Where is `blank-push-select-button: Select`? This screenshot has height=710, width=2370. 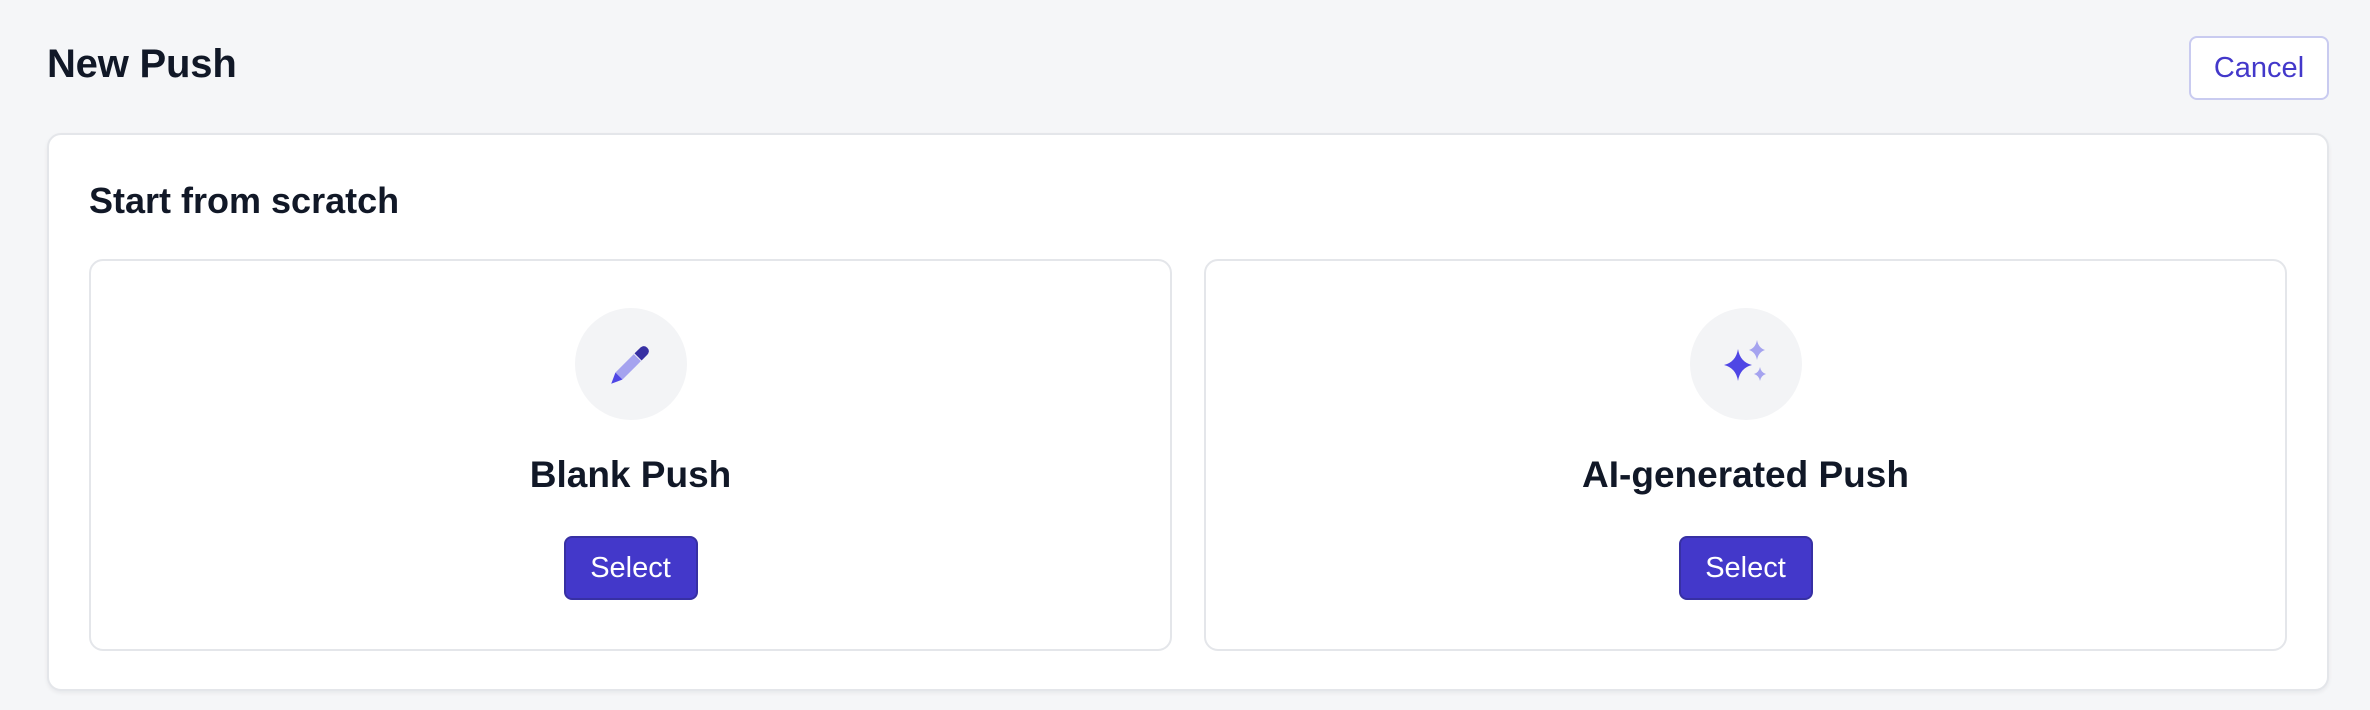
blank-push-select-button: Select is located at coordinates (630, 568).